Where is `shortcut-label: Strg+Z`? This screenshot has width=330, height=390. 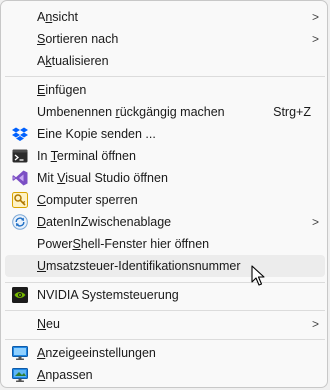
shortcut-label: Strg+Z is located at coordinates (292, 112).